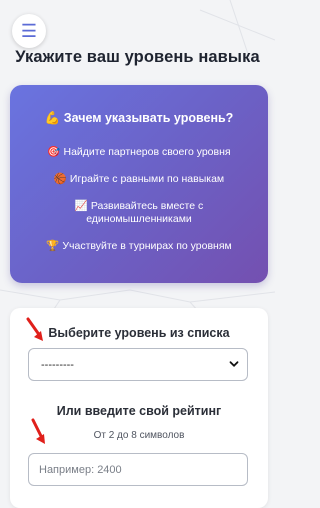 The width and height of the screenshot is (320, 508). What do you see at coordinates (147, 152) in the screenshot?
I see `info-item-text: Найдите партнеров своего уровня` at bounding box center [147, 152].